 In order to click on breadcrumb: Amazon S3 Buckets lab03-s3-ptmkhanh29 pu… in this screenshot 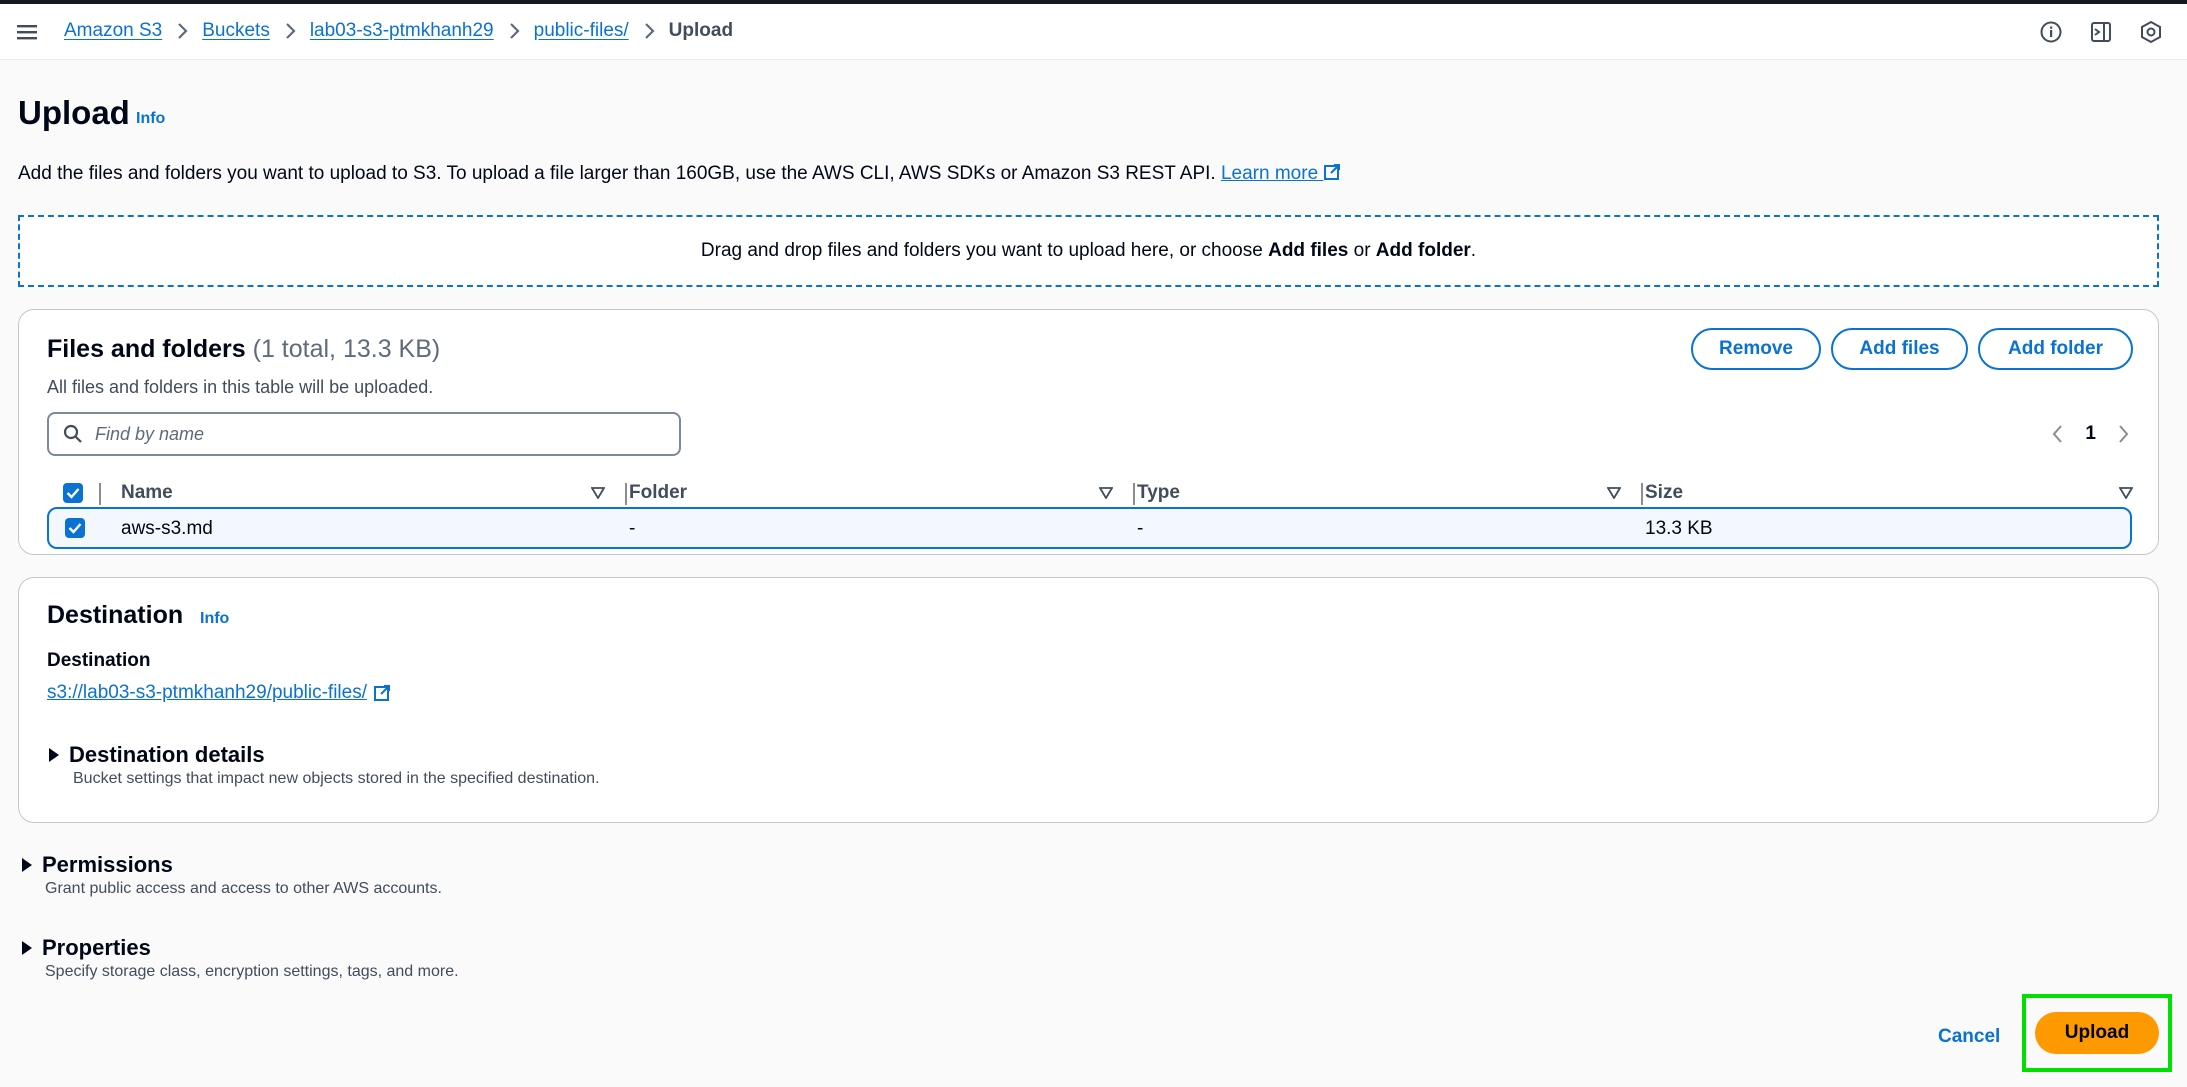, I will do `click(398, 31)`.